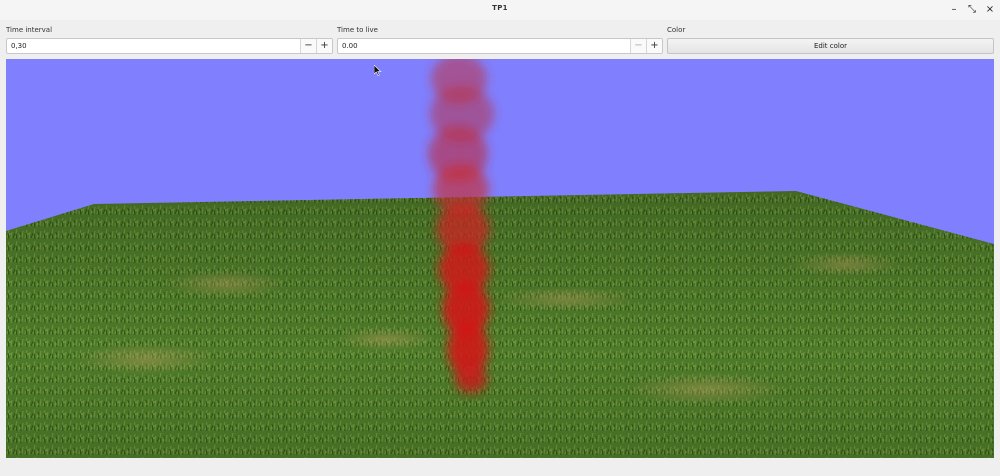 The width and height of the screenshot is (1000, 476). Describe the element at coordinates (830, 46) in the screenshot. I see `edit-color-button: Edit color` at that location.